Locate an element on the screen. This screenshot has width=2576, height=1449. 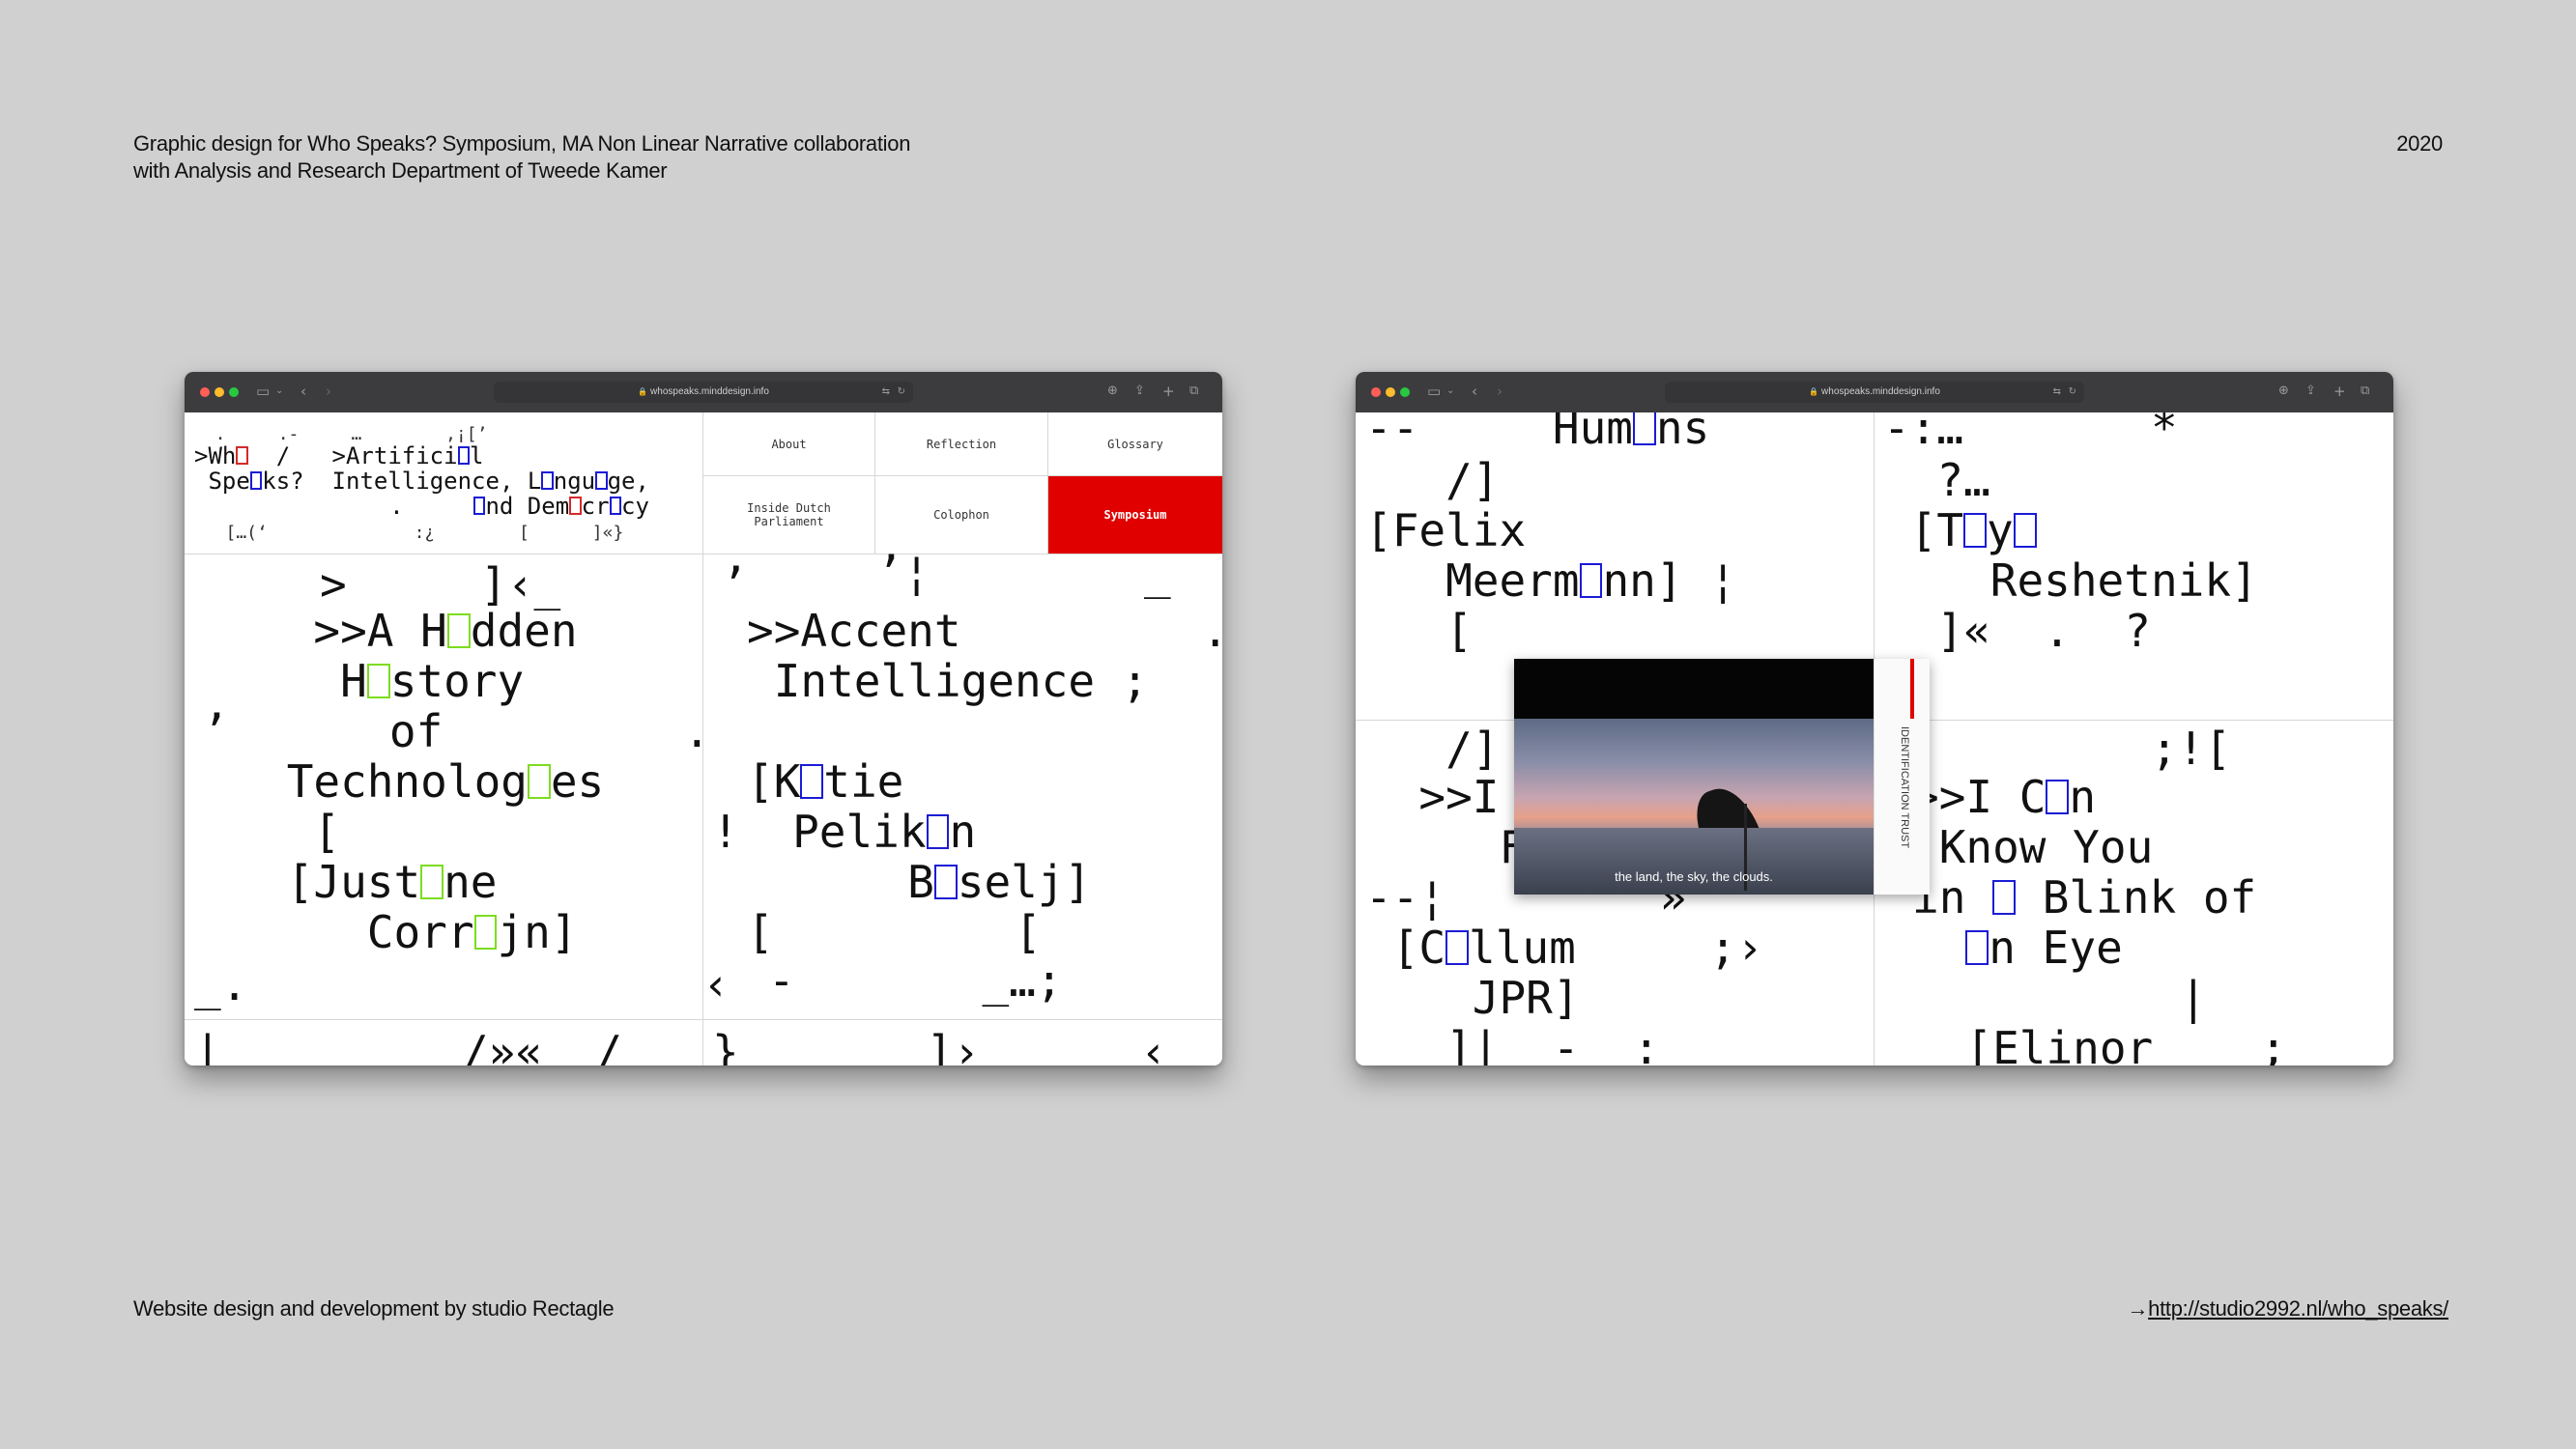
talk-title: of is located at coordinates (416, 731).